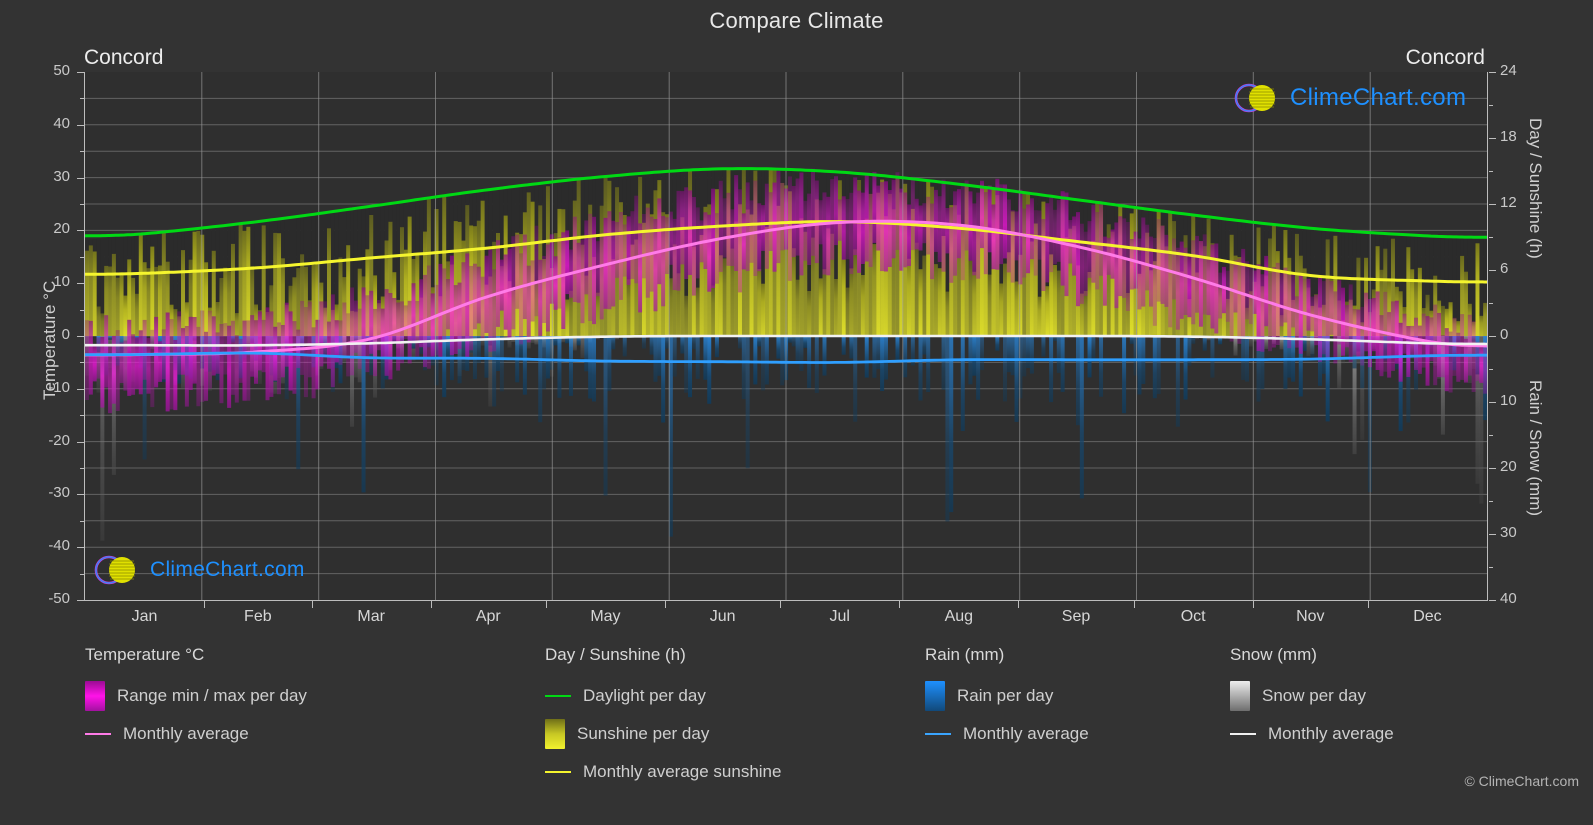 Image resolution: width=1593 pixels, height=825 pixels. Describe the element at coordinates (1504, 334) in the screenshot. I see `y-axis-right-top-tick-label: 0` at that location.